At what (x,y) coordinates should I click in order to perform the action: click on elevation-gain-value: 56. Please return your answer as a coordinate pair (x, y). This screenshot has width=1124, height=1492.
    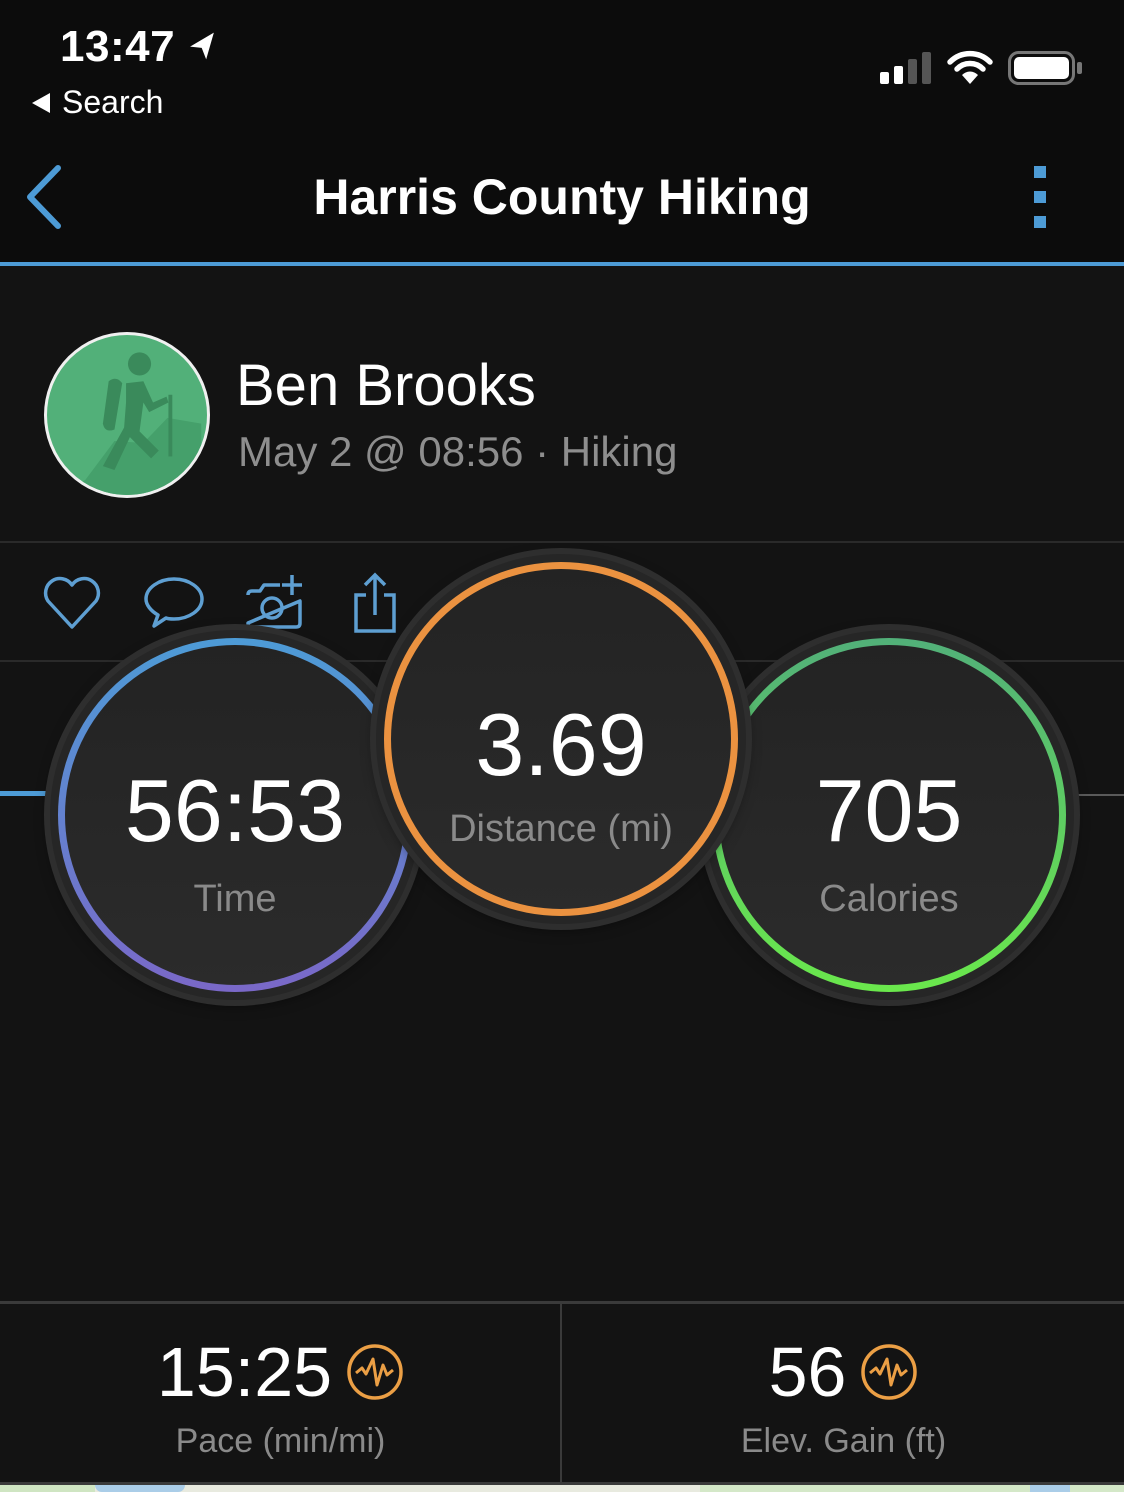
    Looking at the image, I should click on (807, 1372).